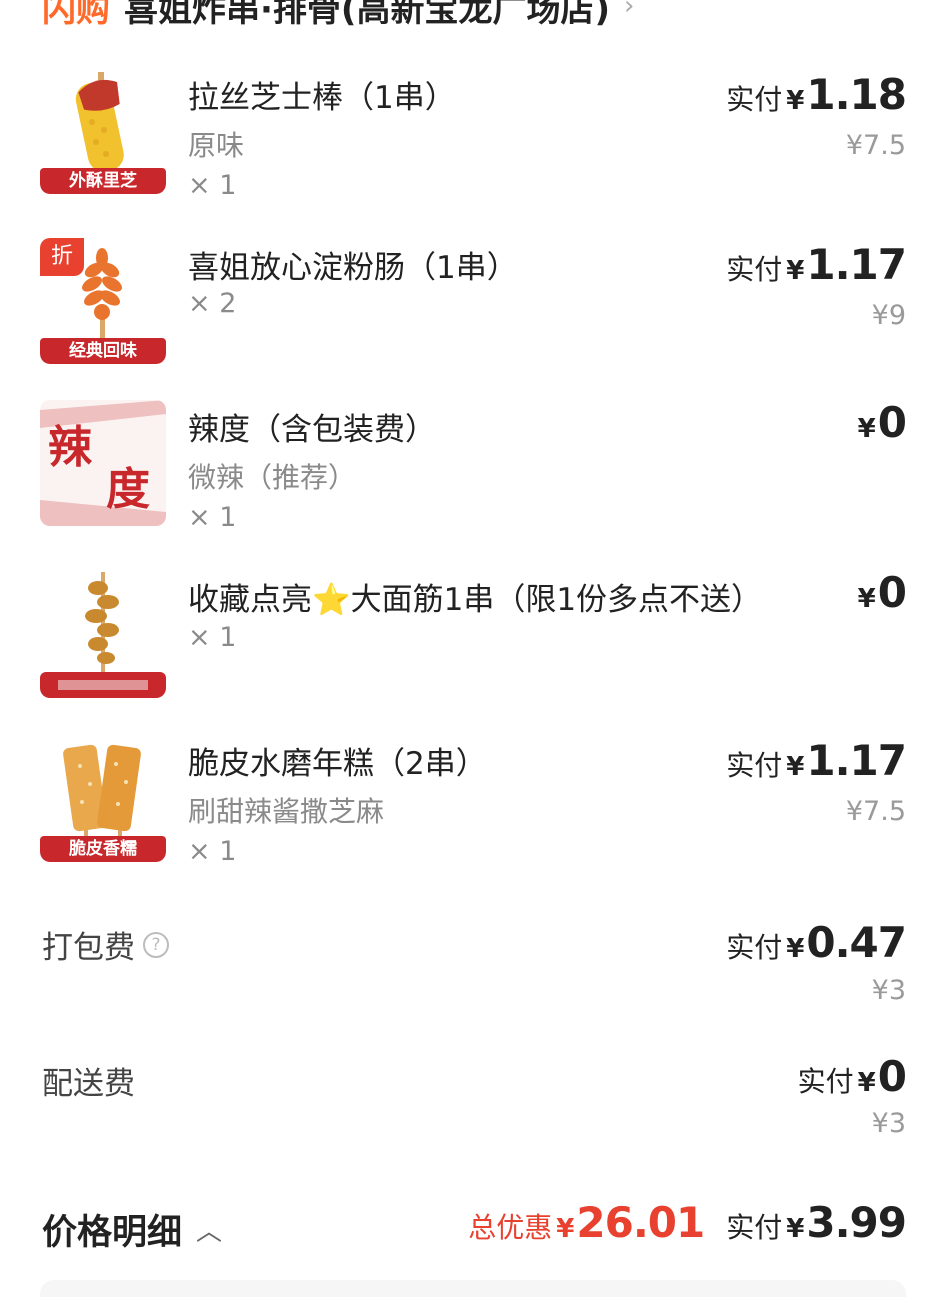 Image resolution: width=946 pixels, height=1297 pixels. What do you see at coordinates (754, 1227) in the screenshot?
I see `total-paid-label: 实付` at bounding box center [754, 1227].